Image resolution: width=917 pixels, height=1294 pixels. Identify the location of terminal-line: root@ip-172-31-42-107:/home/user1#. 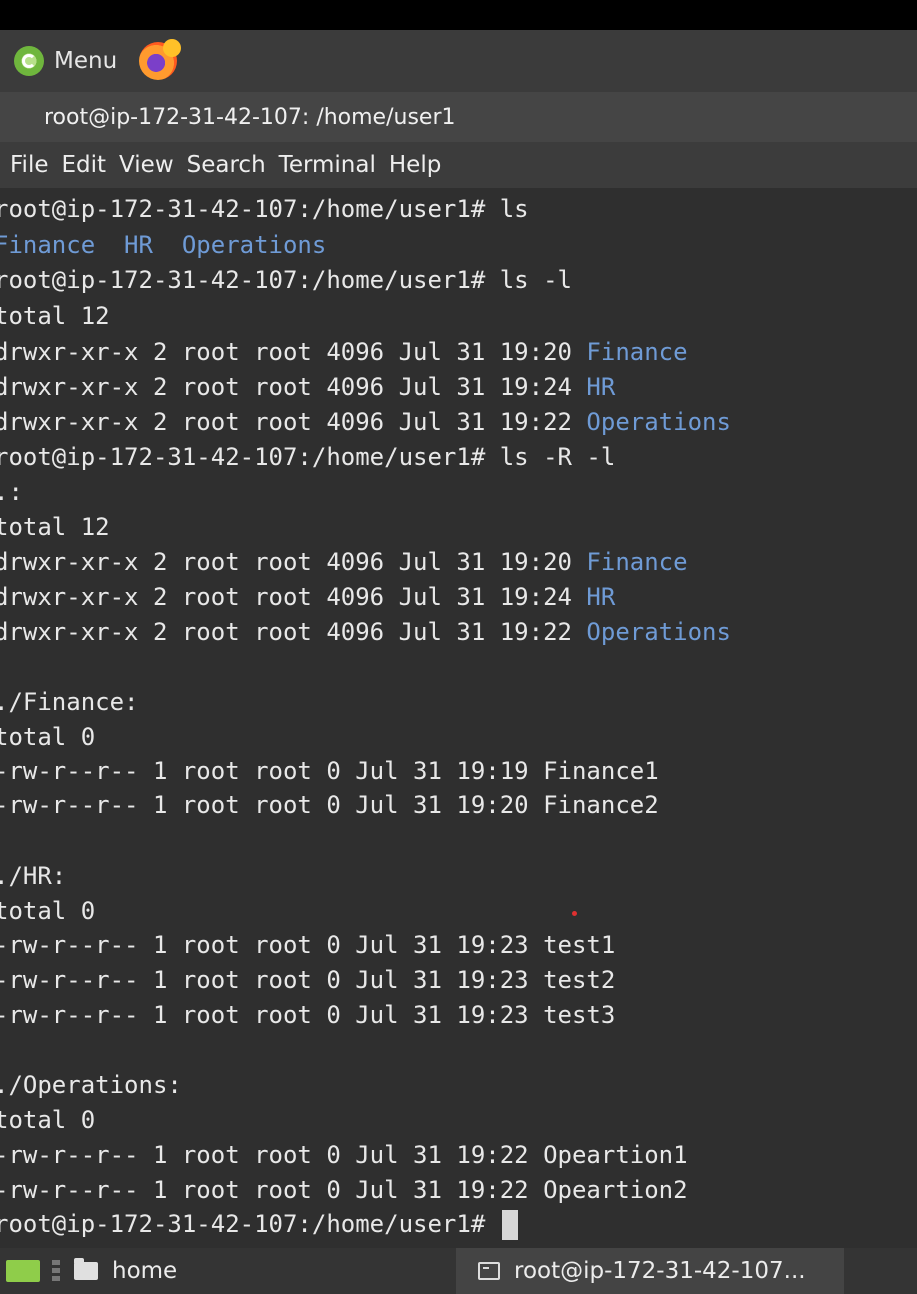
(259, 1224).